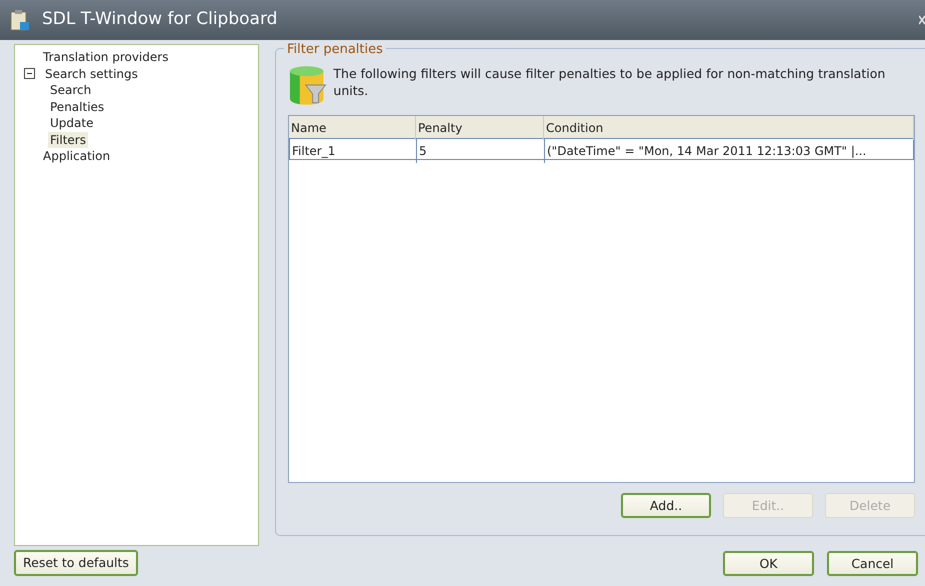 This screenshot has width=925, height=586. What do you see at coordinates (922, 20) in the screenshot?
I see `close-icon` at bounding box center [922, 20].